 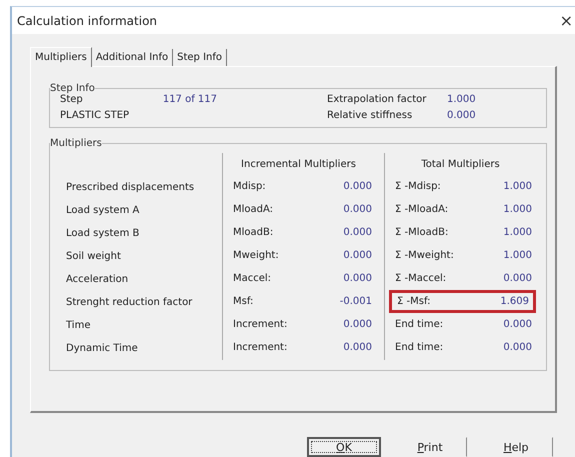 What do you see at coordinates (424, 255) in the screenshot?
I see `multiplier-label: Σ -Mweight:` at bounding box center [424, 255].